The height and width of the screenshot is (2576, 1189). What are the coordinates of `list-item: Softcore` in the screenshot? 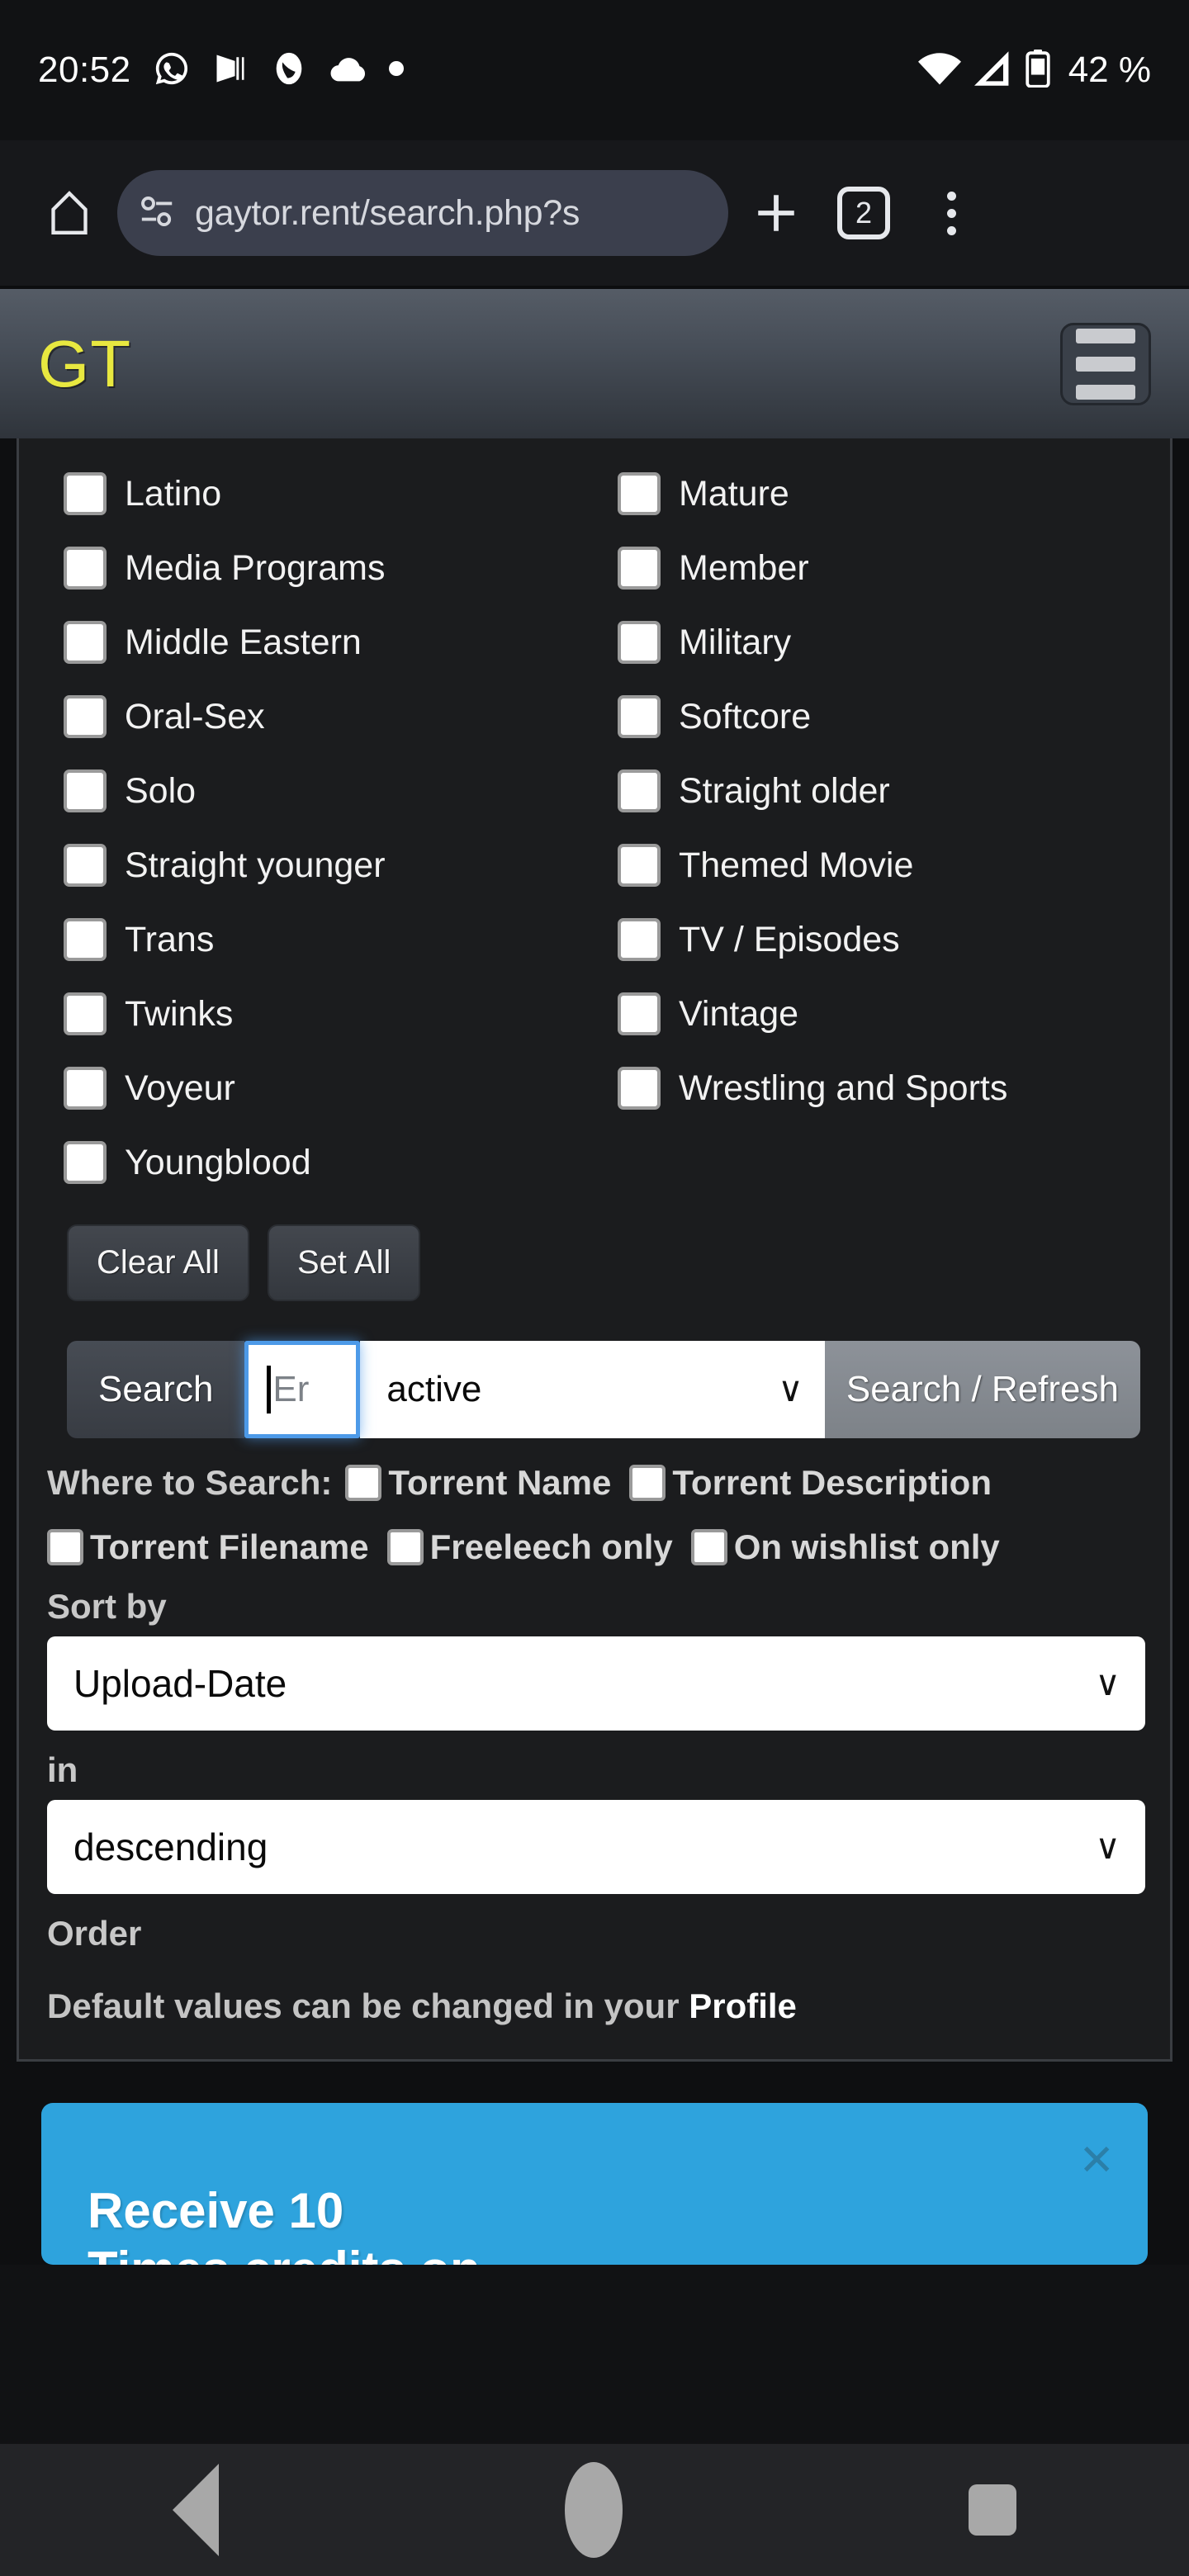 It's located at (882, 717).